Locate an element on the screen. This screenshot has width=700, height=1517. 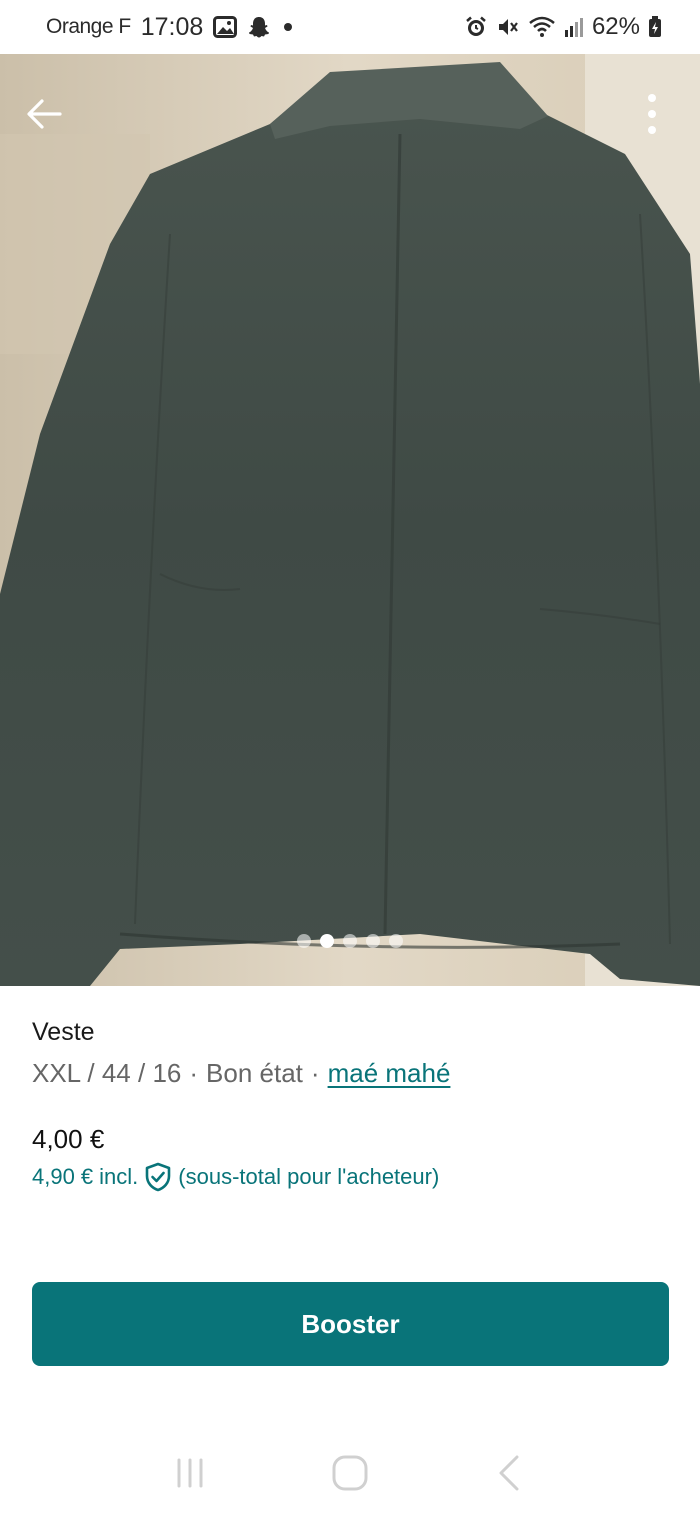
gallery-icon is located at coordinates (225, 27).